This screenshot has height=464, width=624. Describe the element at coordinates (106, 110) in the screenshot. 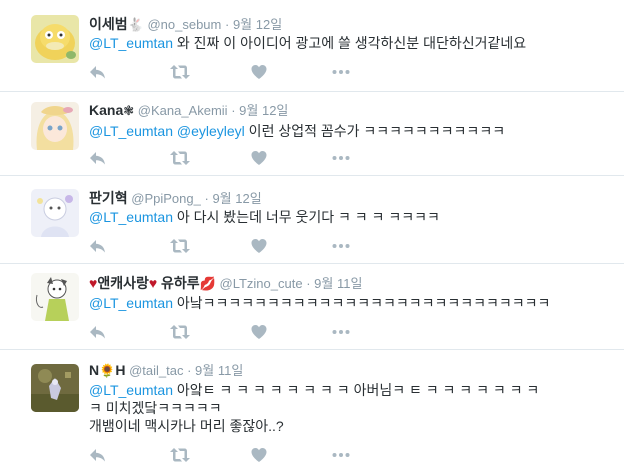

I see `display-name: Kana` at that location.